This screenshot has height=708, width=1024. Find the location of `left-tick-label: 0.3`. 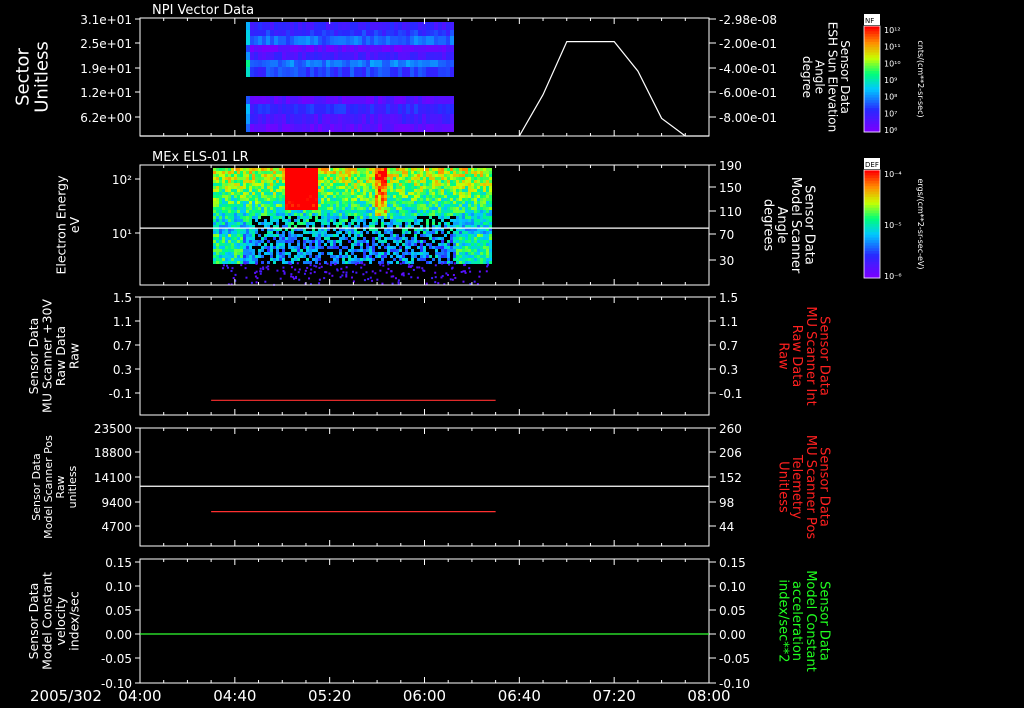

left-tick-label: 0.3 is located at coordinates (122, 370).